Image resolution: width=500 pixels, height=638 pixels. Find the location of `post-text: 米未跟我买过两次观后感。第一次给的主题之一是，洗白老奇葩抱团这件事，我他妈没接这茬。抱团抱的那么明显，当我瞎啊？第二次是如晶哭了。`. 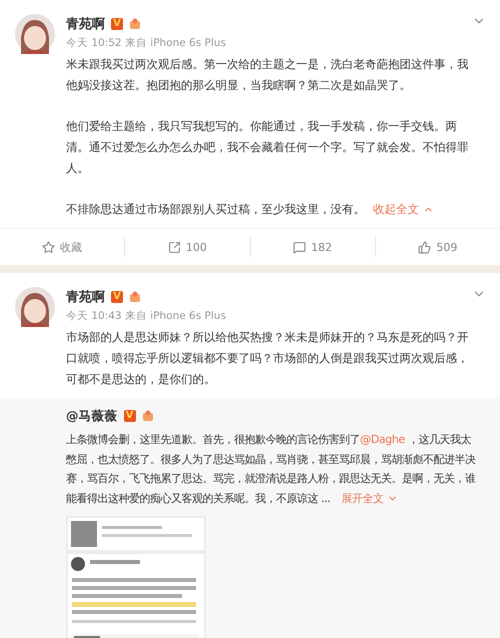

post-text: 米未跟我买过两次观后感。第一次给的主题之一是，洗白老奇葩抱团这件事，我他妈没接这茬。抱团抱的那么明显，当我瞎啊？第二次是如晶哭了。 is located at coordinates (267, 74).